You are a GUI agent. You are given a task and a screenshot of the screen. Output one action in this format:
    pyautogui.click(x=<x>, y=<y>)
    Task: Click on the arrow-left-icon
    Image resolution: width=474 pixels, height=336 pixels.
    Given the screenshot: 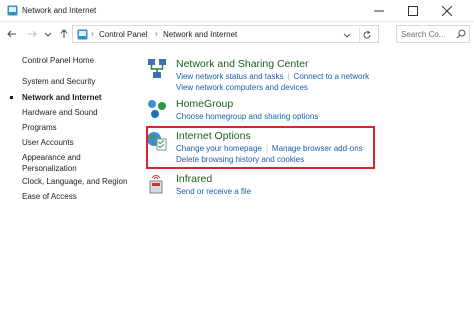 What is the action you would take?
    pyautogui.click(x=11, y=34)
    